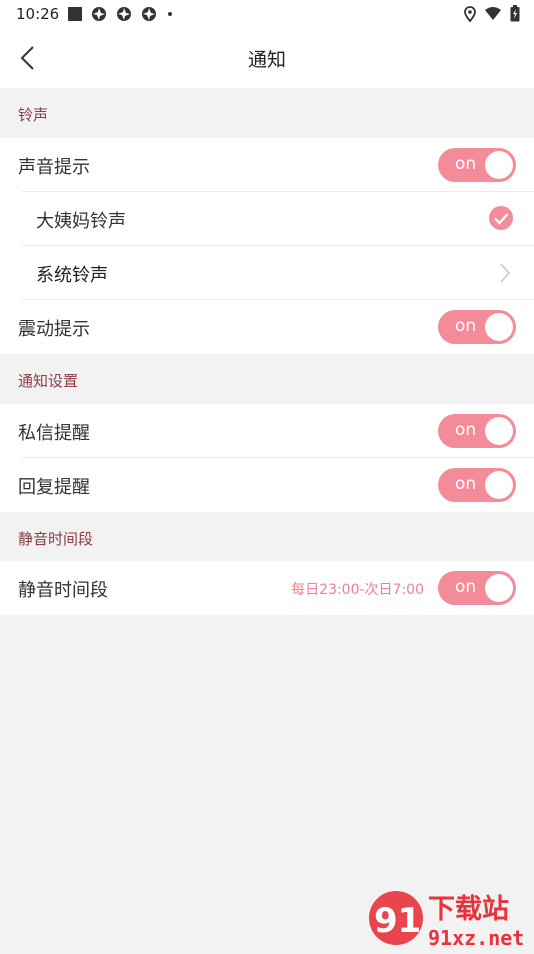 Image resolution: width=534 pixels, height=954 pixels. I want to click on stop-square-icon, so click(75, 14).